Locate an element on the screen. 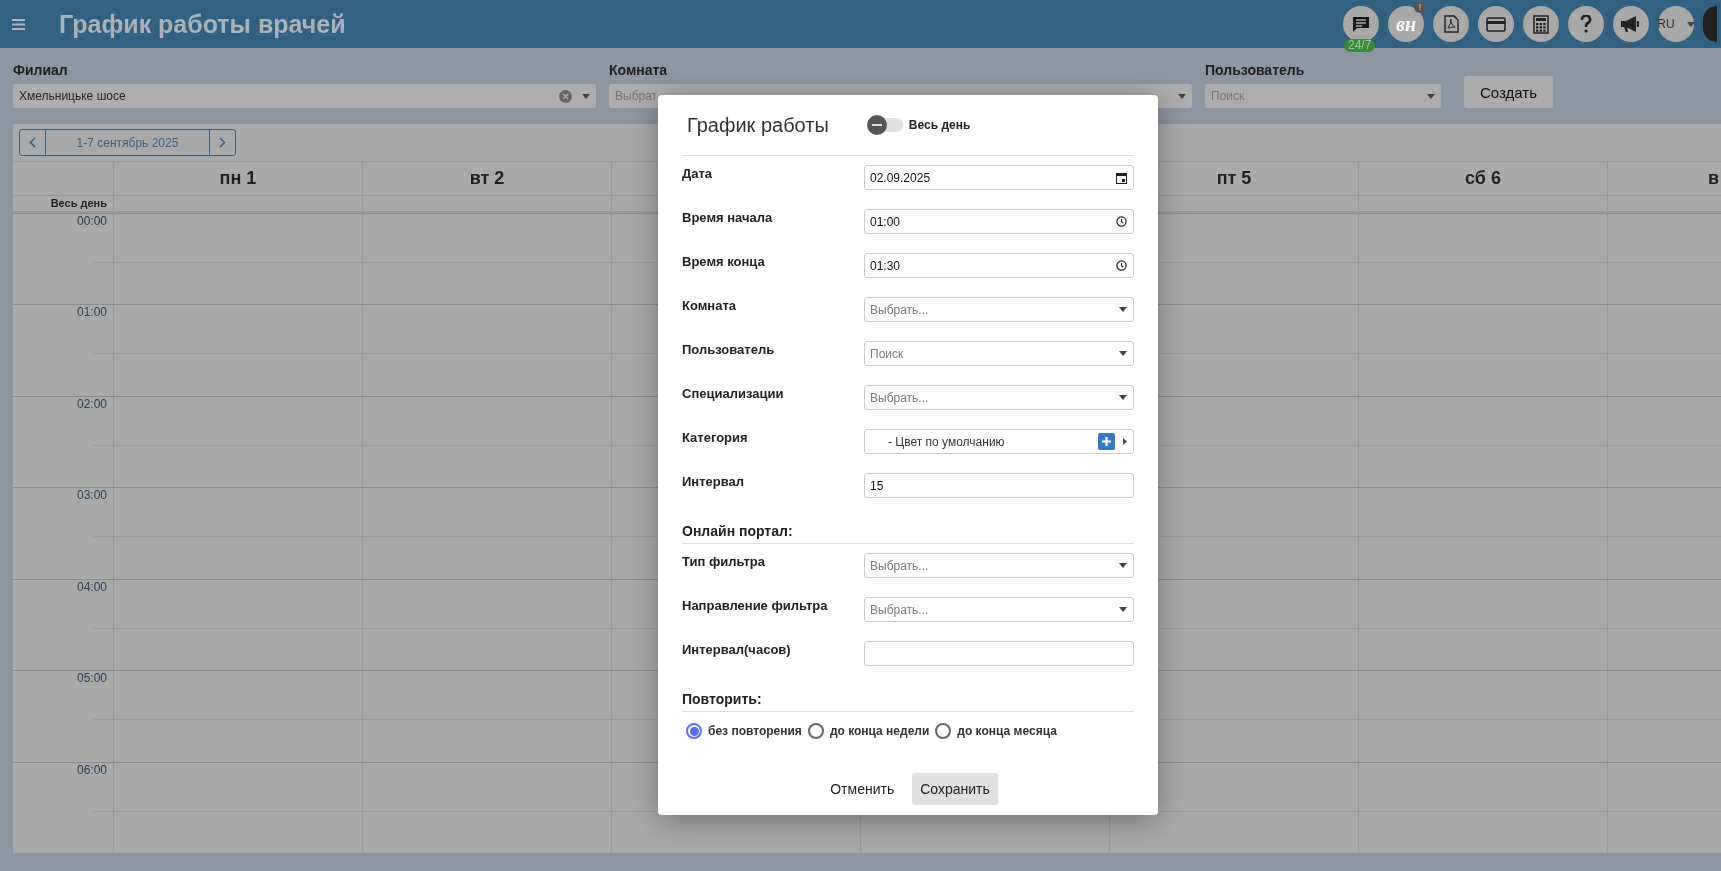 This screenshot has width=1721, height=871. time-label: 05:00 is located at coordinates (91, 678).